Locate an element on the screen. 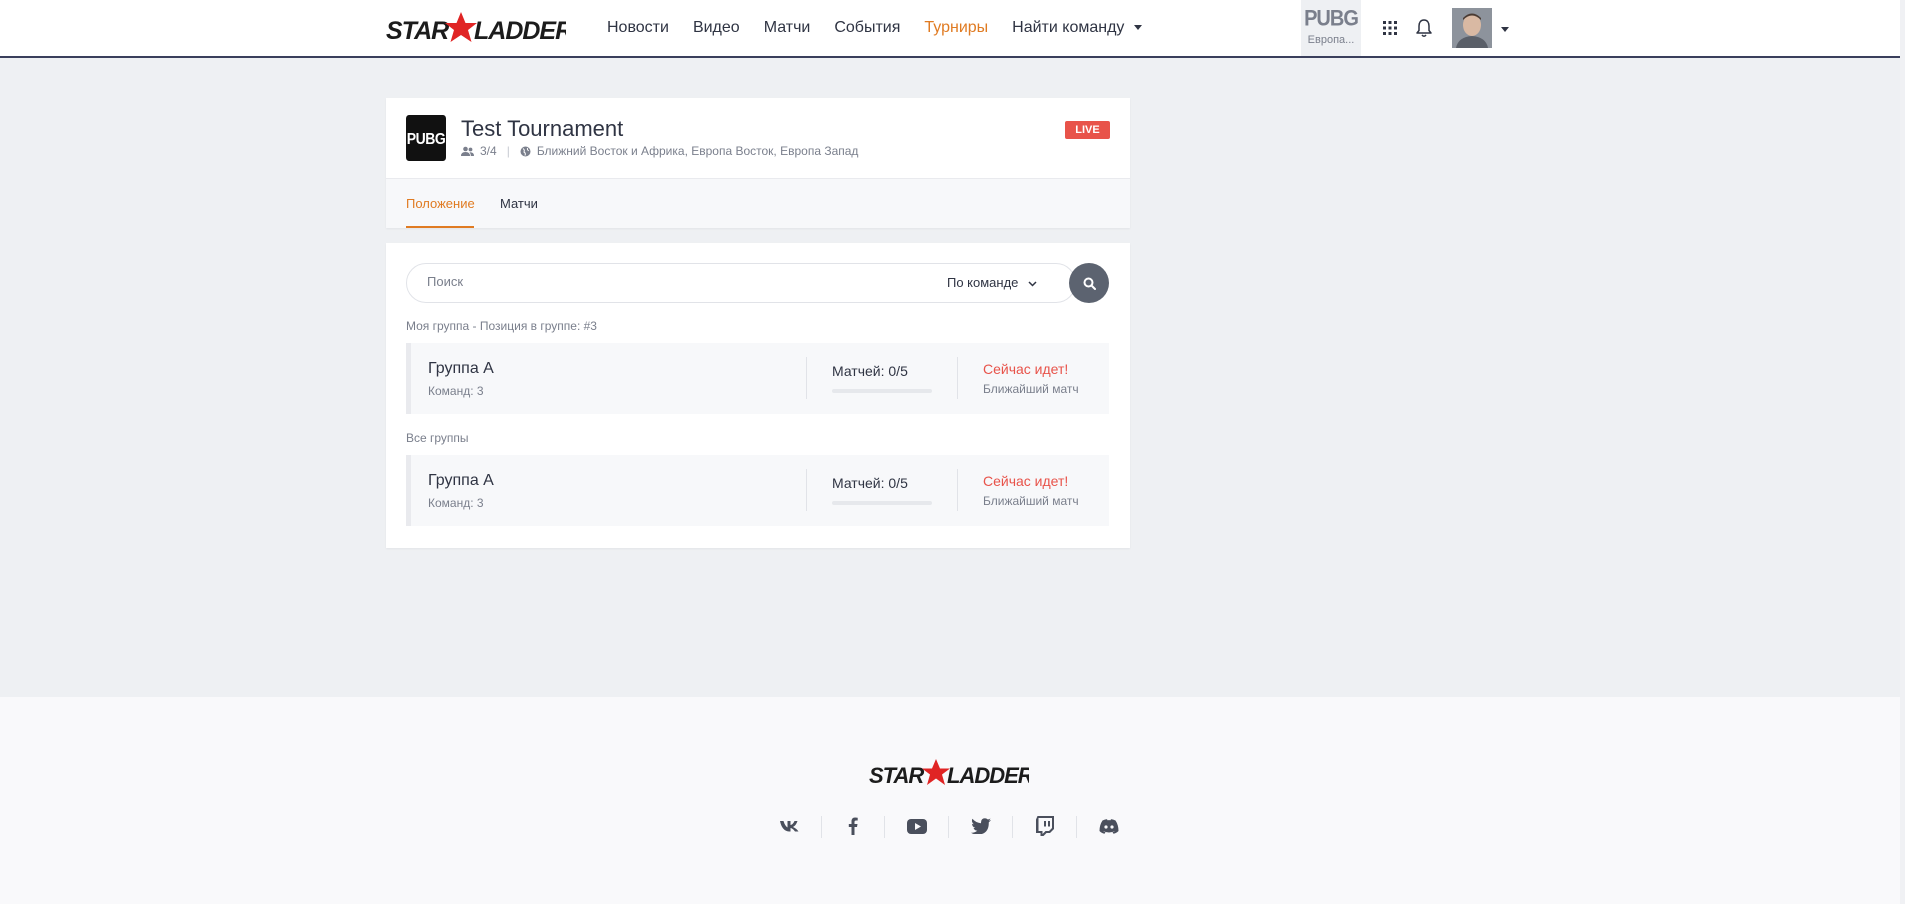 The image size is (1905, 904). twitter-icon is located at coordinates (981, 826).